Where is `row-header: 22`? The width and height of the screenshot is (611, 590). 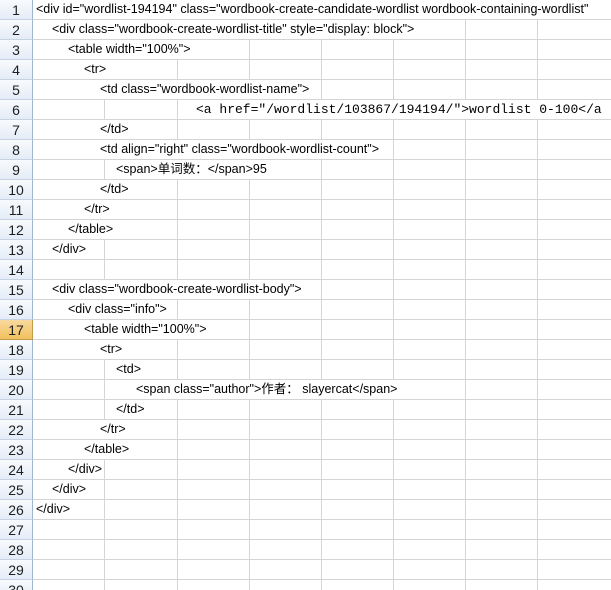 row-header: 22 is located at coordinates (16, 430).